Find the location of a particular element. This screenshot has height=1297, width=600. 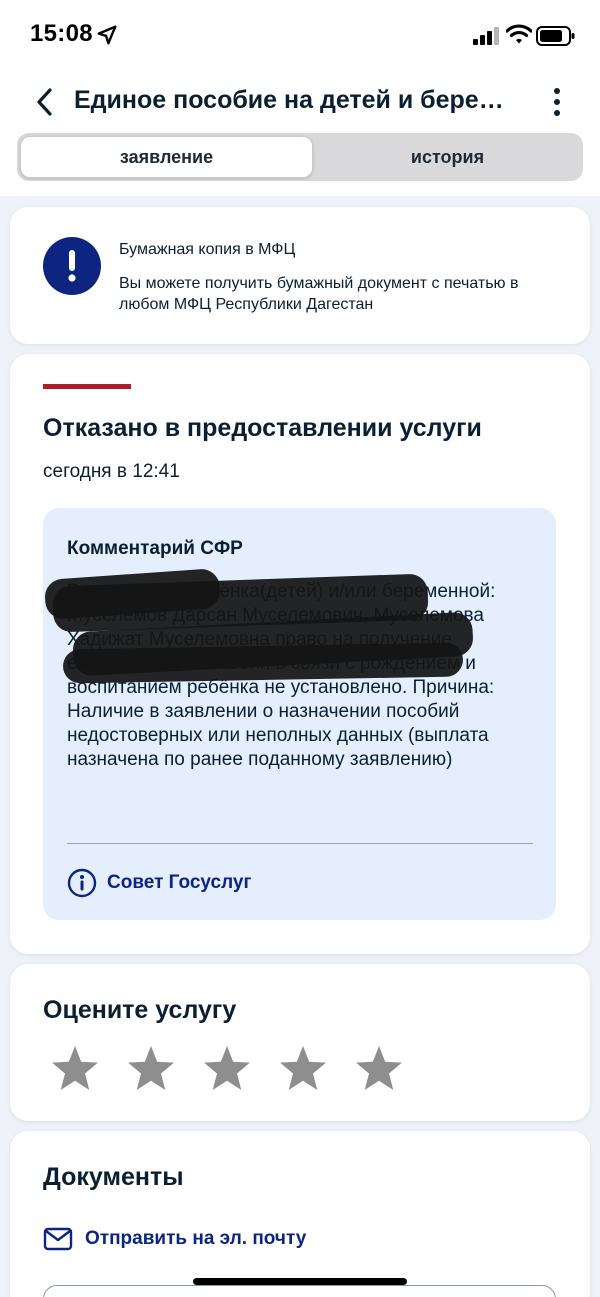

exclamation-icon is located at coordinates (72, 266).